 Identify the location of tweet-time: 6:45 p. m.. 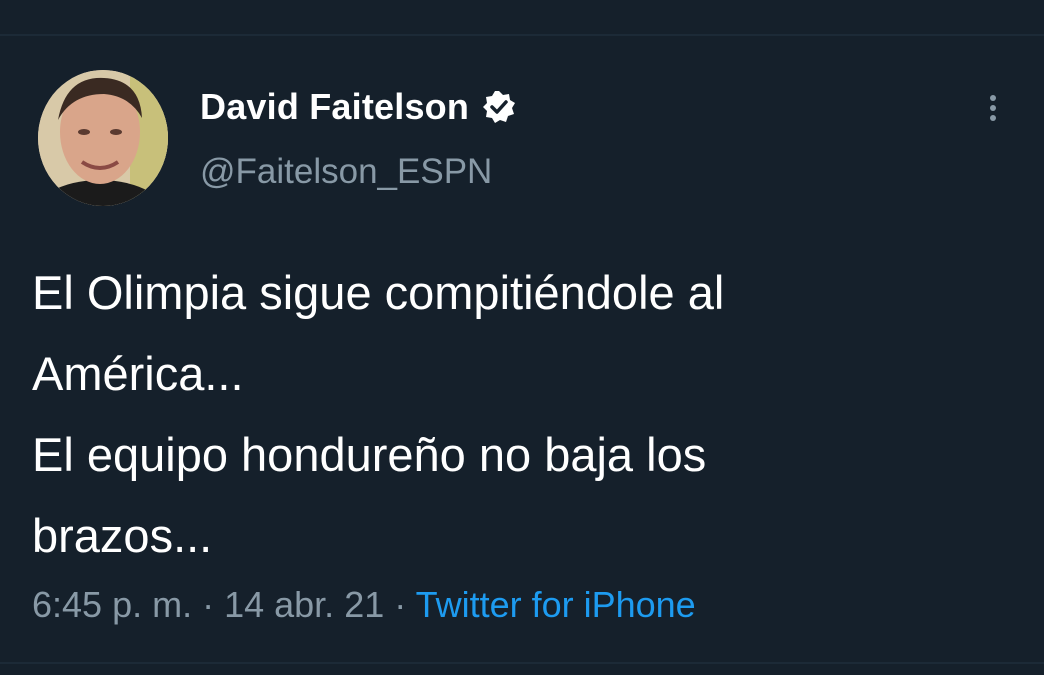
(112, 604).